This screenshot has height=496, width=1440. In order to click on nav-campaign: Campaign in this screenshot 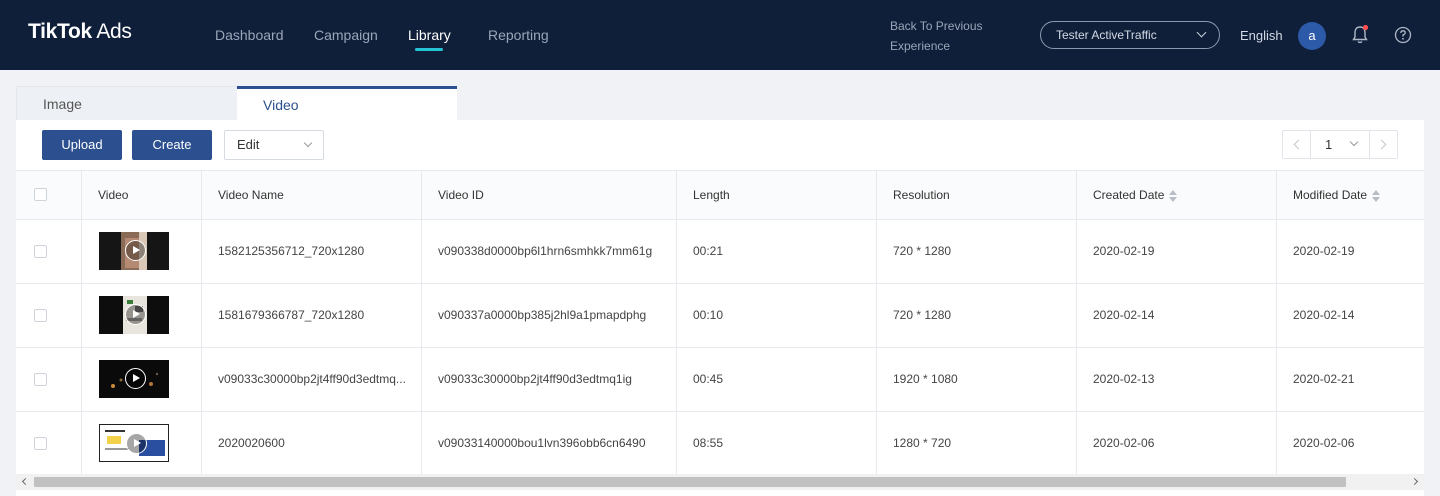, I will do `click(346, 35)`.